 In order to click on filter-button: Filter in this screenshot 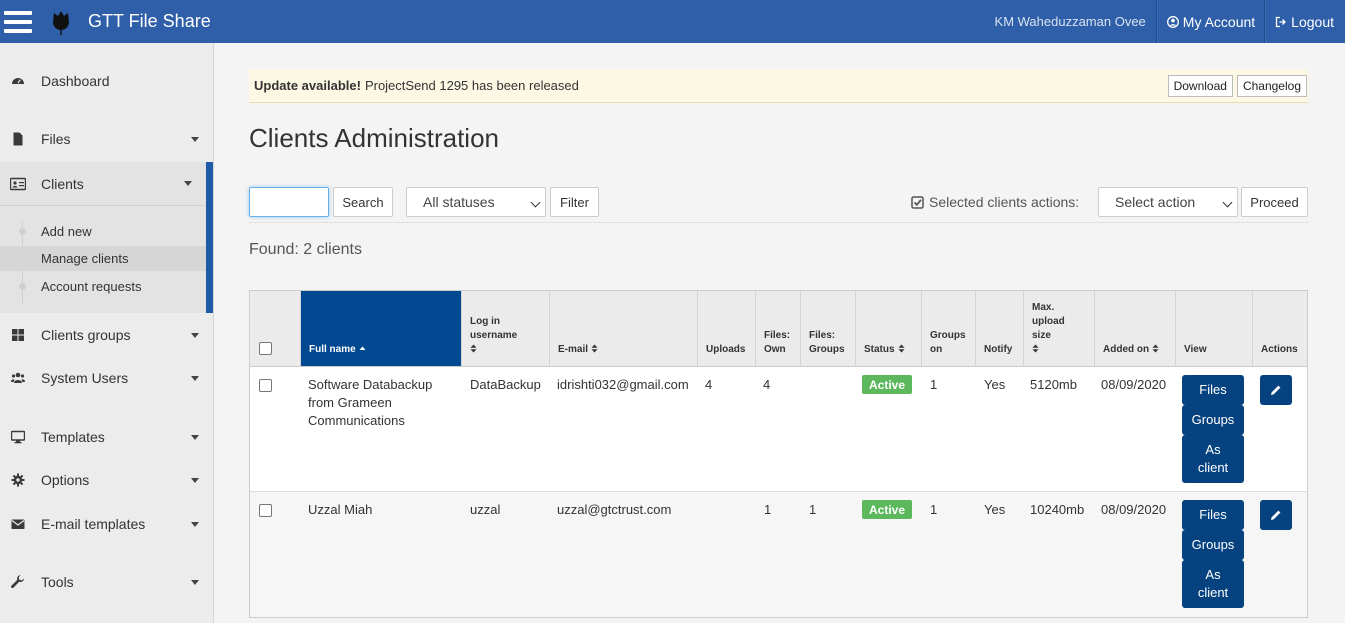, I will do `click(574, 202)`.